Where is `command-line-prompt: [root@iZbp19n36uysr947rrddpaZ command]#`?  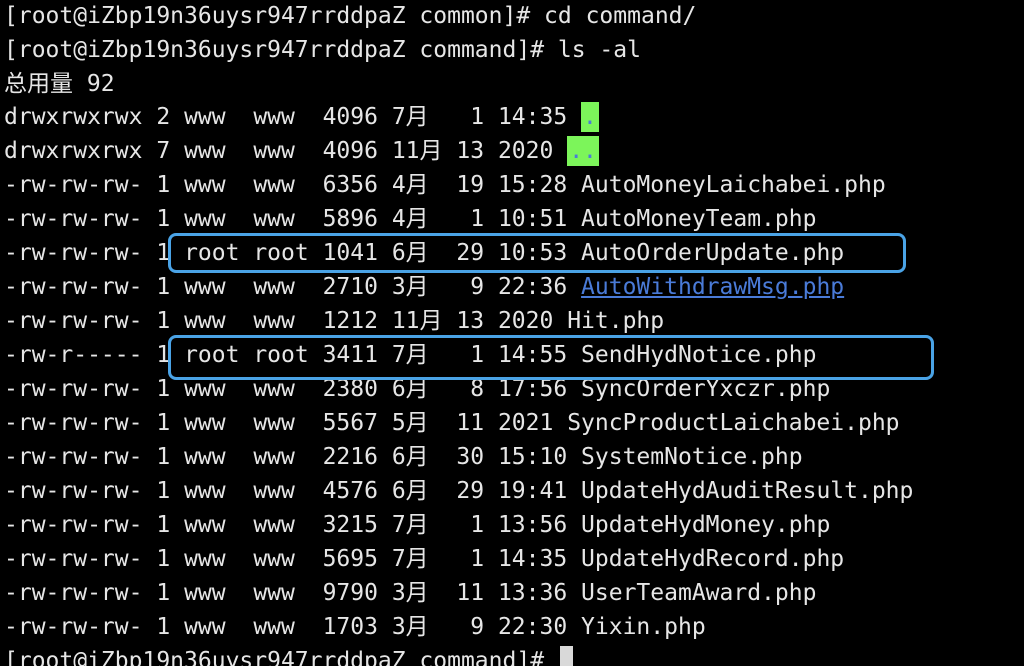
command-line-prompt: [root@iZbp19n36uysr947rrddpaZ command]# is located at coordinates (514, 655).